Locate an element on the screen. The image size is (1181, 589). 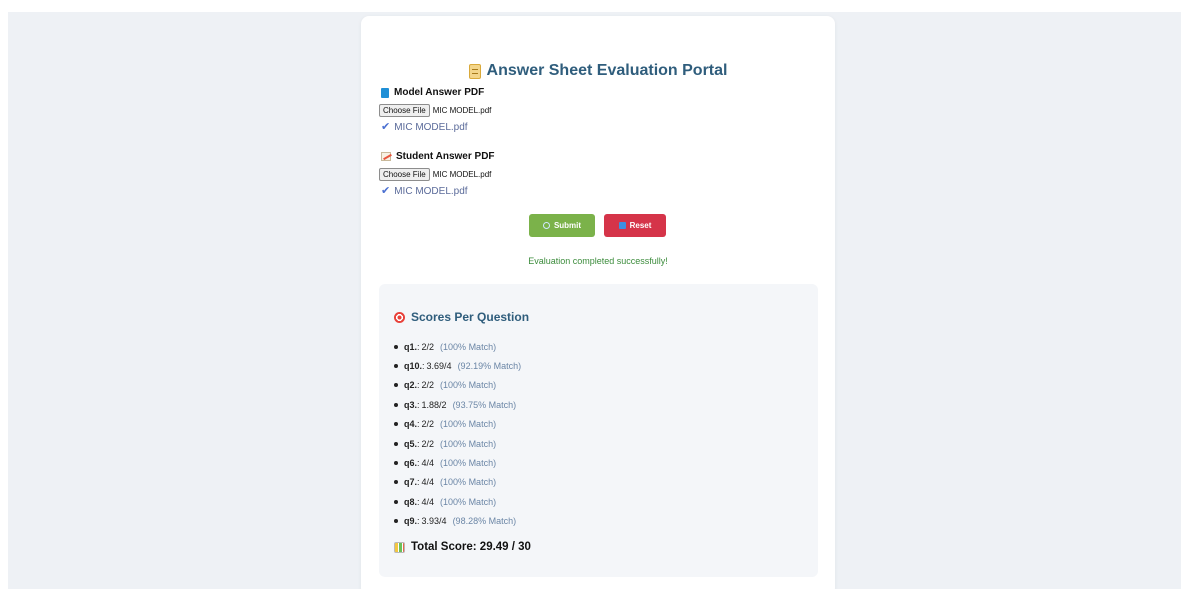
question-label: q9. is located at coordinates (411, 521).